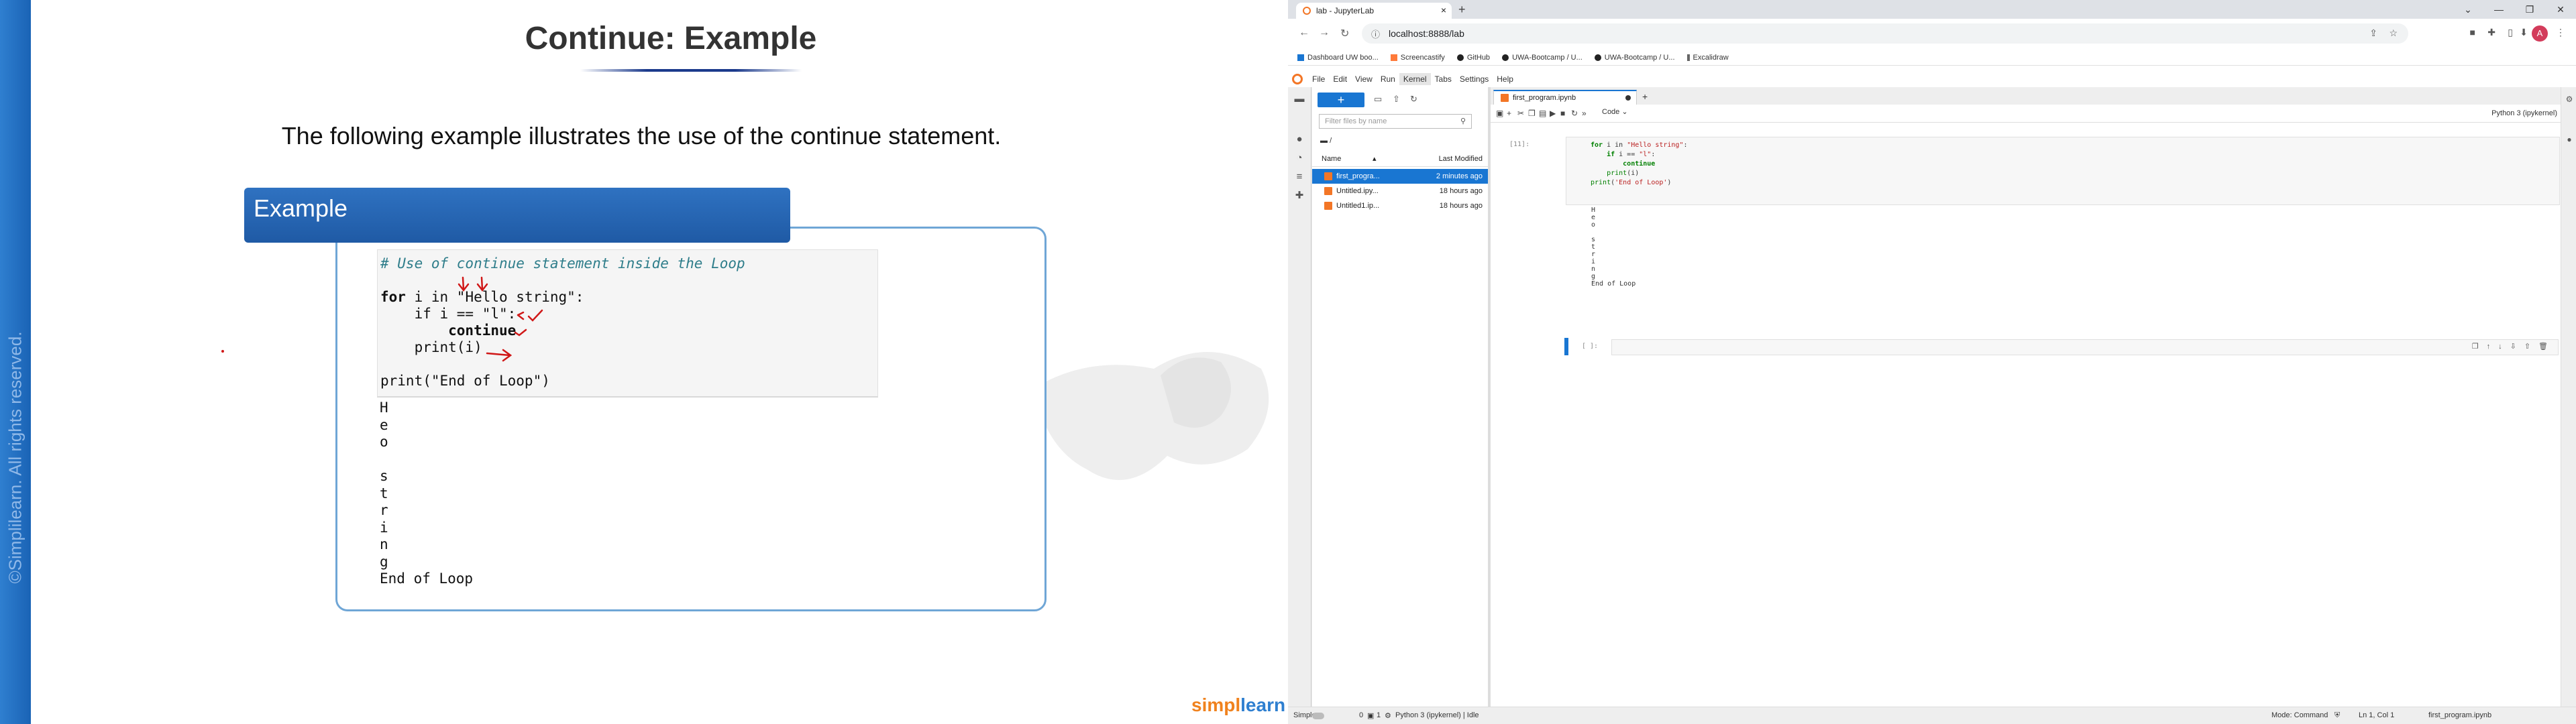 This screenshot has height=724, width=2576. Describe the element at coordinates (1711, 57) in the screenshot. I see `bookmark-label: Excalidraw` at that location.